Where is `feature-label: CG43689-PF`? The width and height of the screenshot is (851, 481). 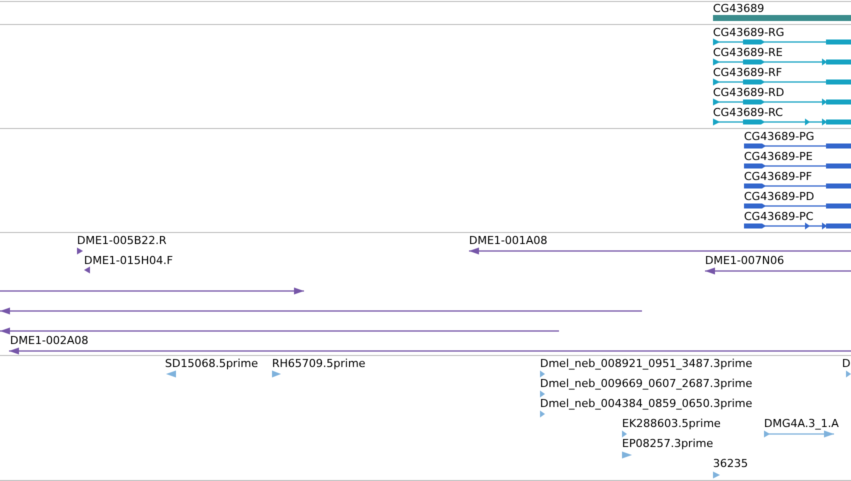 feature-label: CG43689-PF is located at coordinates (778, 176).